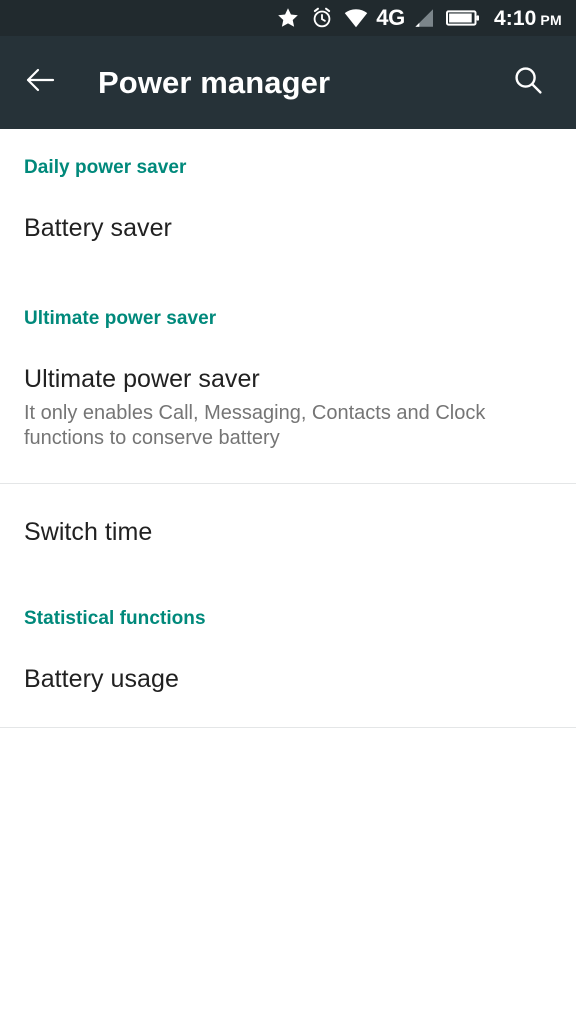  I want to click on section-header-statistical-functions: Statistical functions, so click(115, 618).